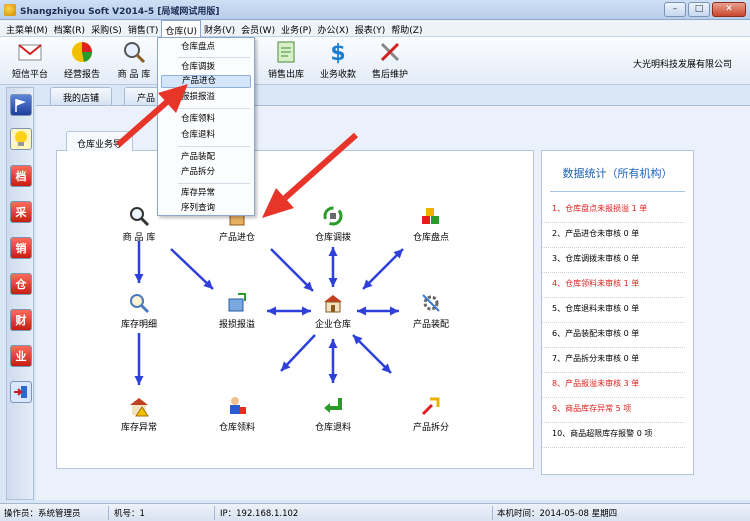 The width and height of the screenshot is (750, 521). What do you see at coordinates (206, 47) in the screenshot?
I see `menu-item-stocktake: 仓库盘点` at bounding box center [206, 47].